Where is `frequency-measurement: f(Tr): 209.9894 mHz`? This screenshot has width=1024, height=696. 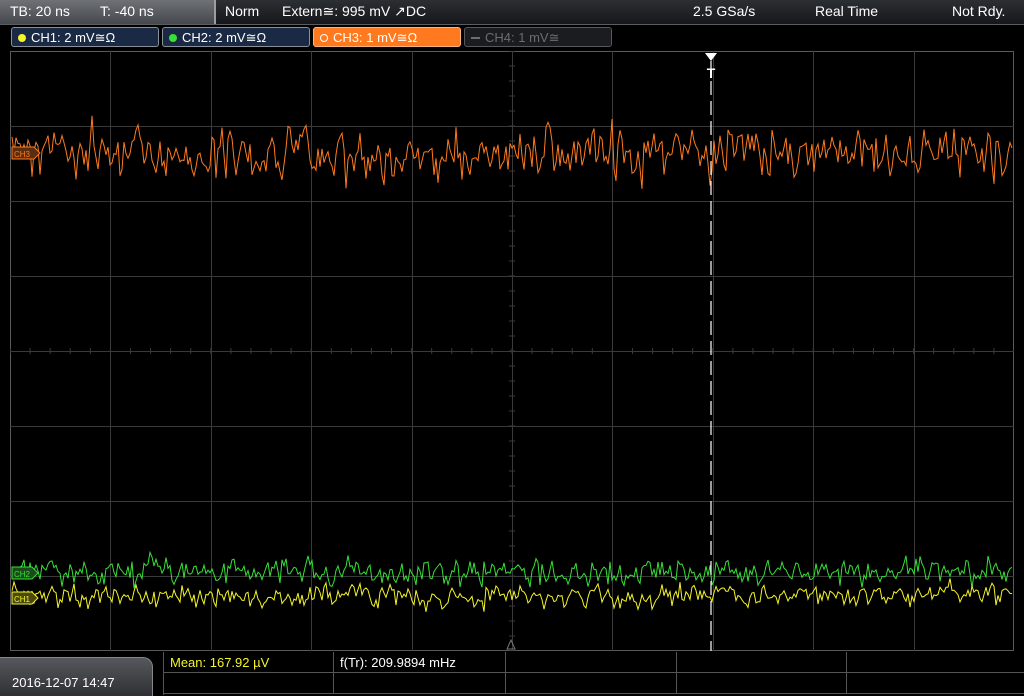 frequency-measurement: f(Tr): 209.9894 mHz is located at coordinates (420, 662).